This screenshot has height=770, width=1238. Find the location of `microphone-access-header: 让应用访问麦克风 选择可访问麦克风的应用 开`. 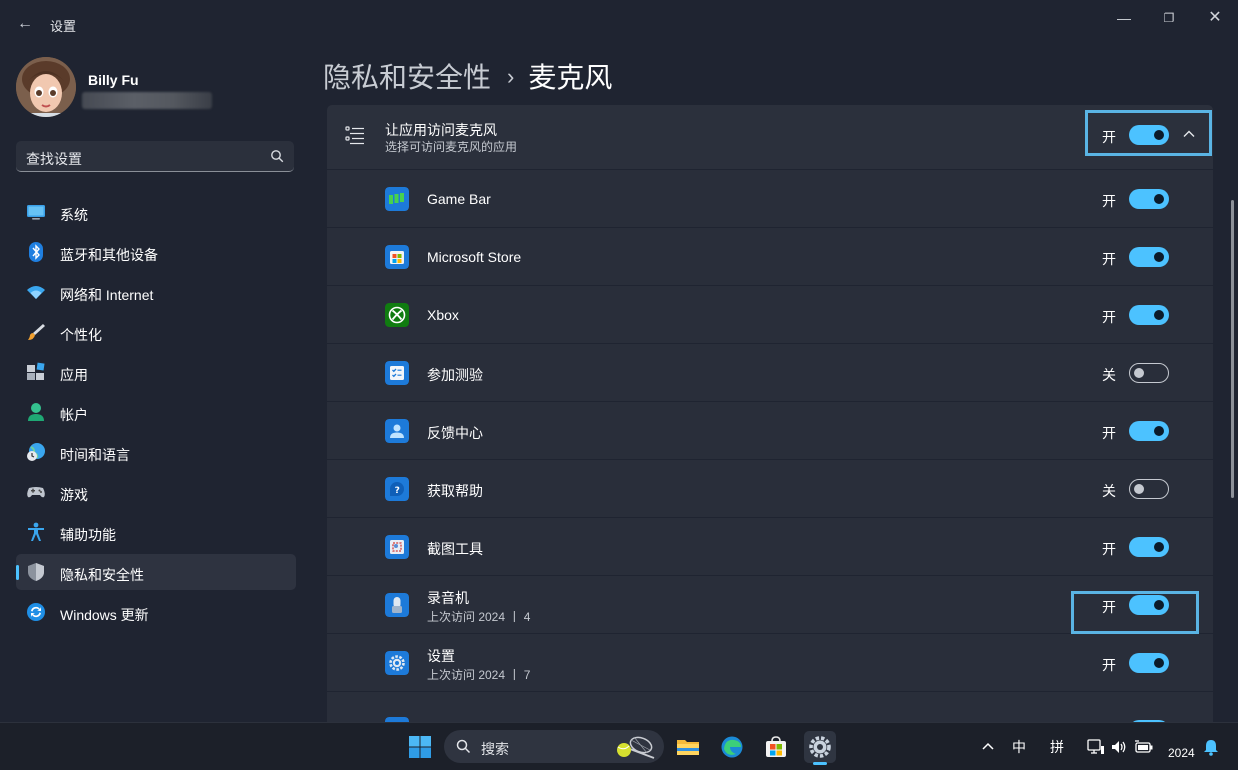

microphone-access-header: 让应用访问麦克风 选择可访问麦克风的应用 开 is located at coordinates (770, 137).